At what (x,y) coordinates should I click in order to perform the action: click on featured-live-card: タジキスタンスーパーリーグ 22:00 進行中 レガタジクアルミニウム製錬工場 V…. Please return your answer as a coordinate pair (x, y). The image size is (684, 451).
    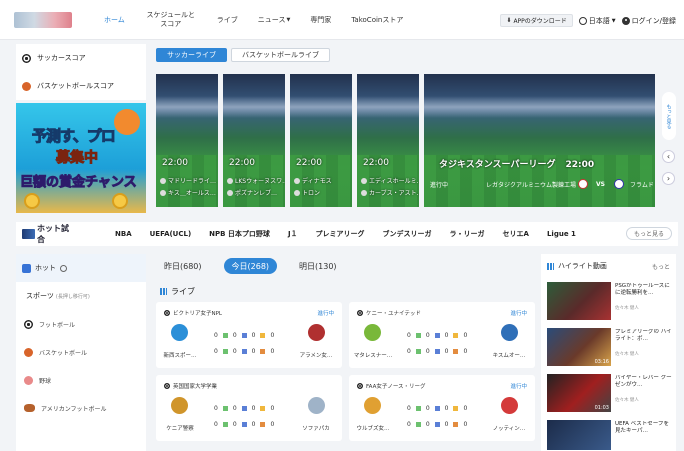
    Looking at the image, I should click on (539, 140).